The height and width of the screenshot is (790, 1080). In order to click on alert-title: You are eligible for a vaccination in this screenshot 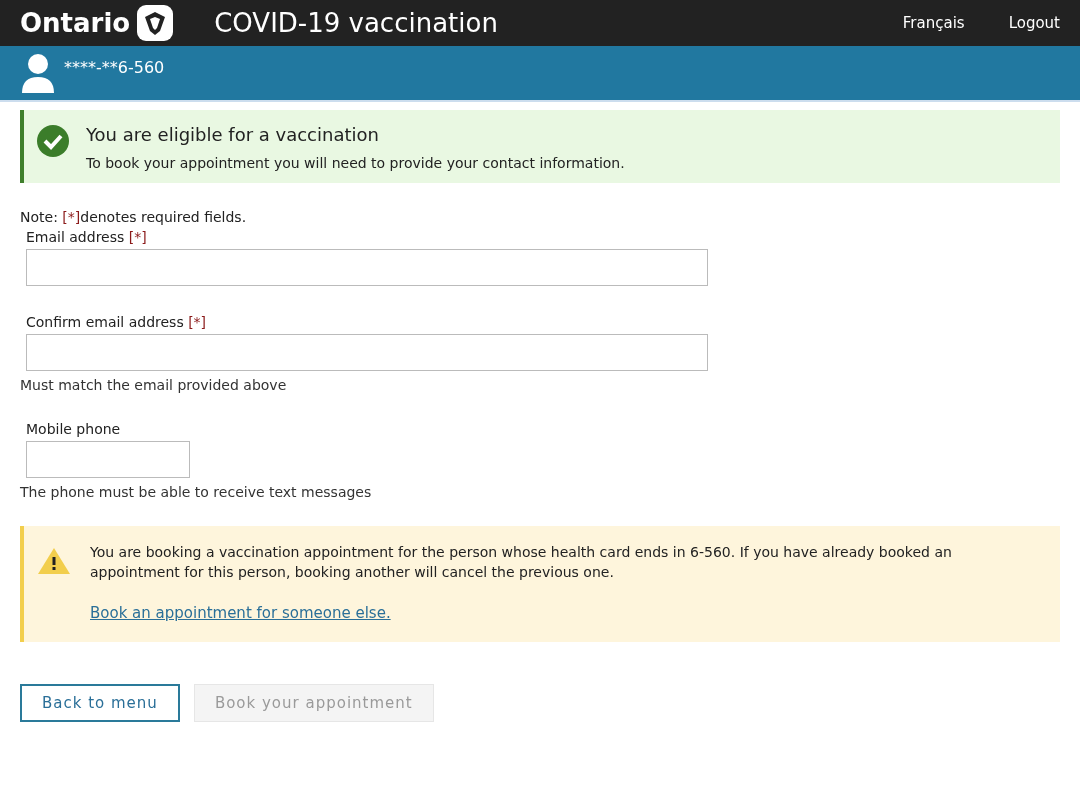, I will do `click(233, 134)`.